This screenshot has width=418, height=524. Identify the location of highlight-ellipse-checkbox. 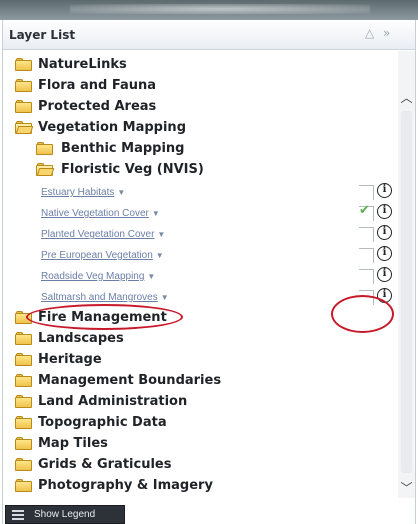
(362, 314).